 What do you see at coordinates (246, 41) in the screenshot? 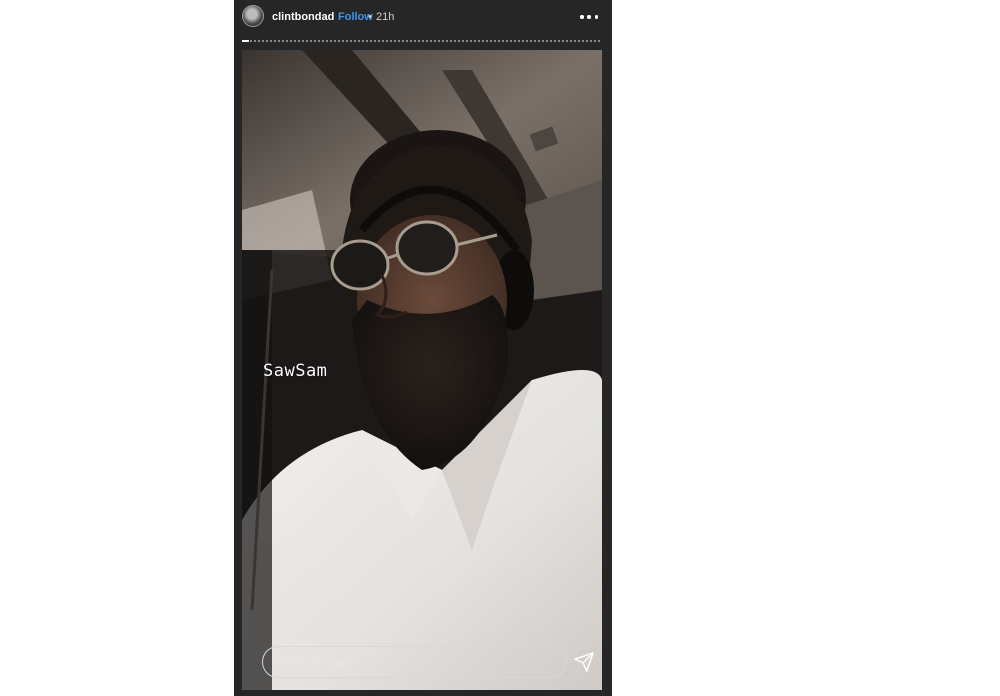
I see `story-progress-fill` at bounding box center [246, 41].